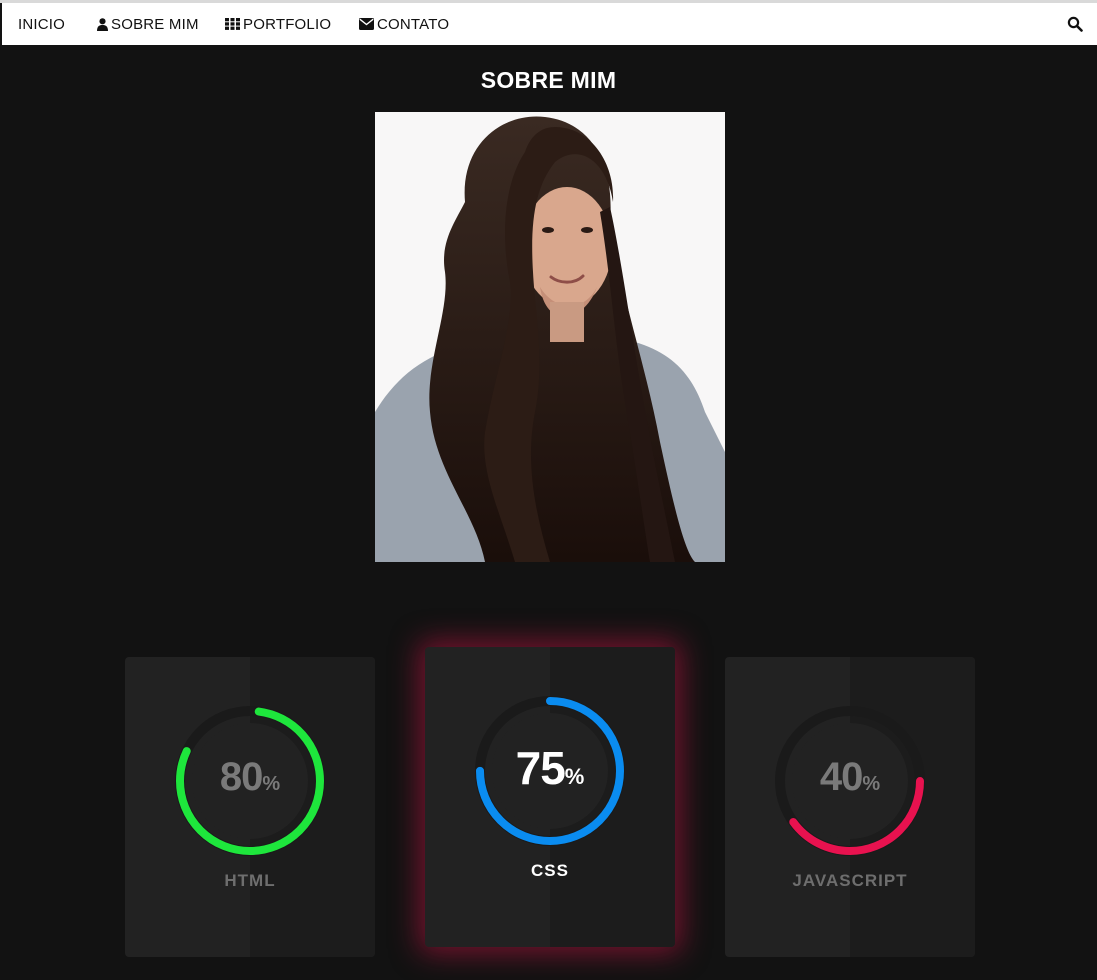 The image size is (1097, 980). Describe the element at coordinates (250, 807) in the screenshot. I see `skill-card-html: 80% HTML` at that location.